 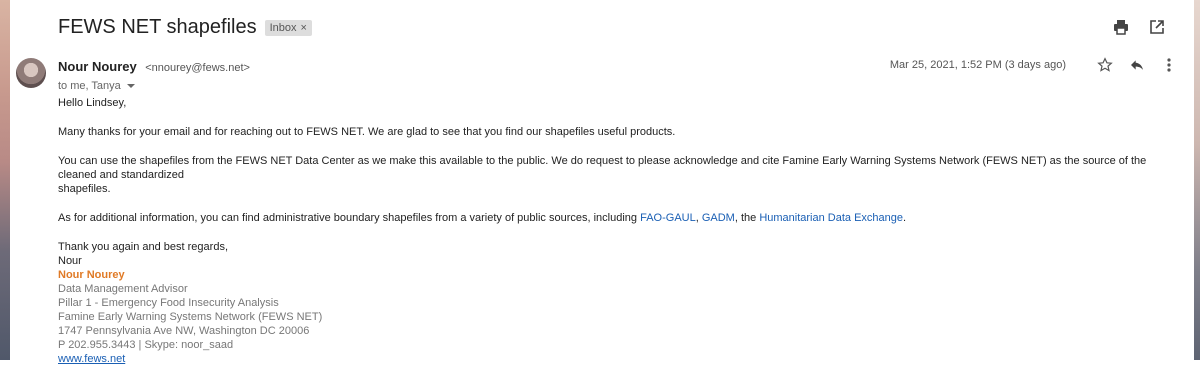 What do you see at coordinates (84, 189) in the screenshot?
I see `paragraph-usage-line2: shapefiles.` at bounding box center [84, 189].